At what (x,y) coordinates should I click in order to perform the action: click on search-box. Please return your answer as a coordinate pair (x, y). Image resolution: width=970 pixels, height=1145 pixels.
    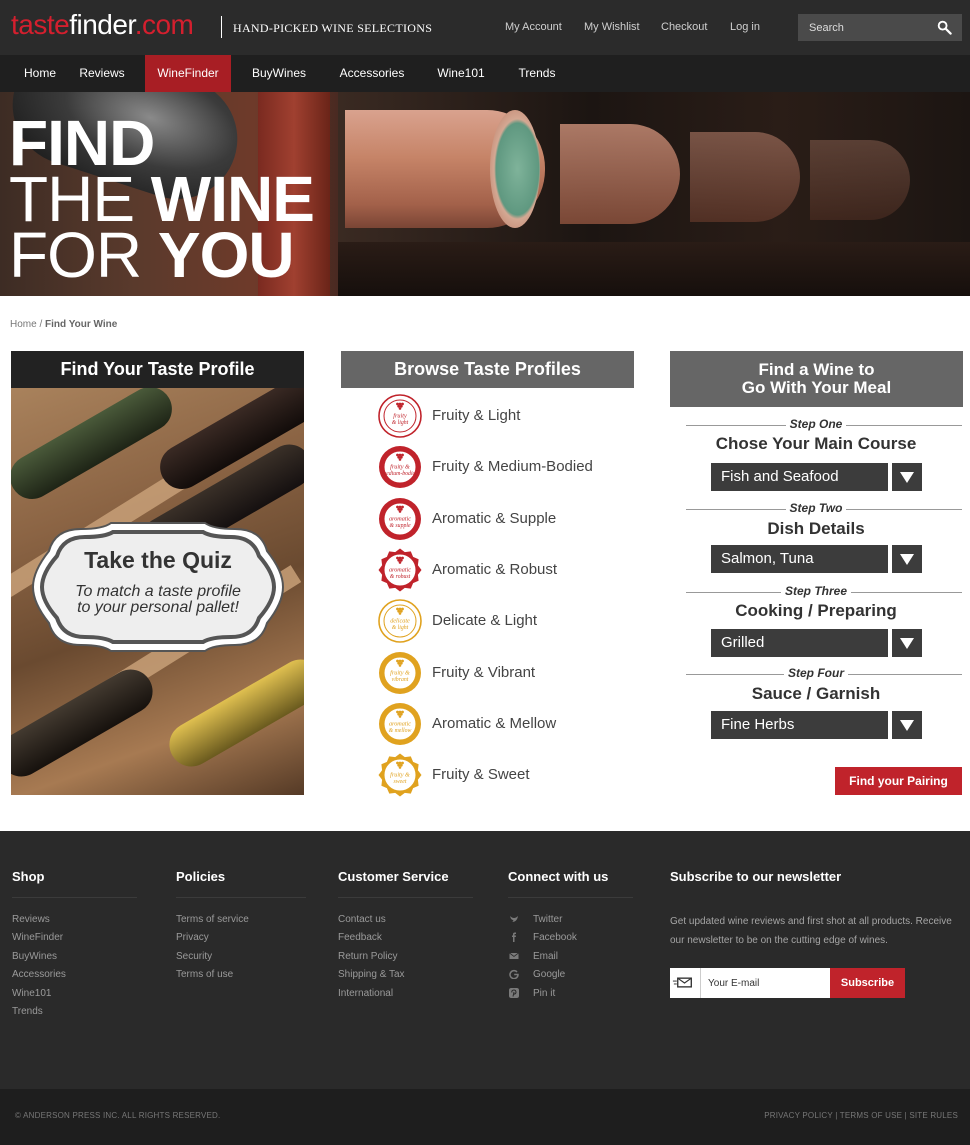
    Looking at the image, I should click on (880, 27).